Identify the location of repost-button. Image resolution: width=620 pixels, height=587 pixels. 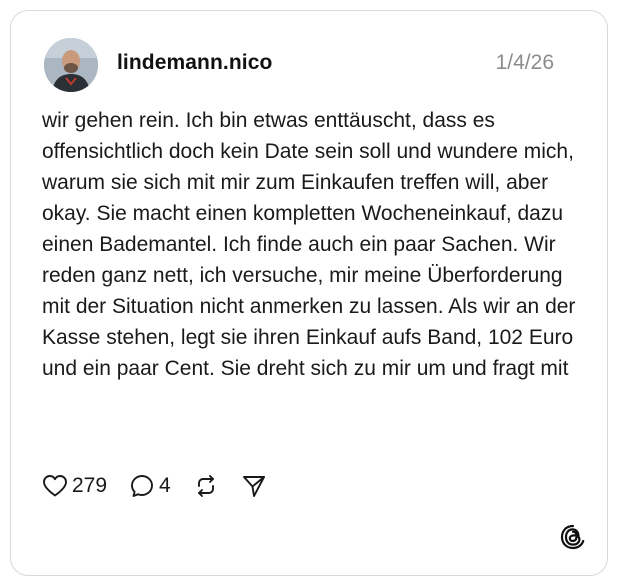
(206, 486).